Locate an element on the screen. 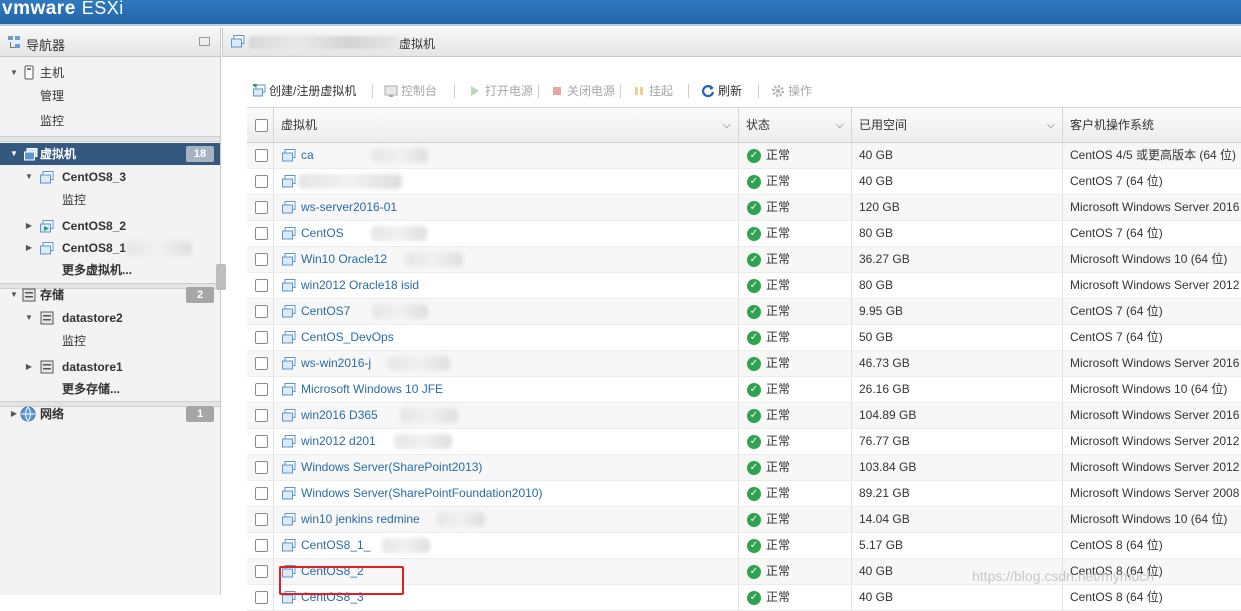  refresh-button: 刷新 is located at coordinates (721, 91).